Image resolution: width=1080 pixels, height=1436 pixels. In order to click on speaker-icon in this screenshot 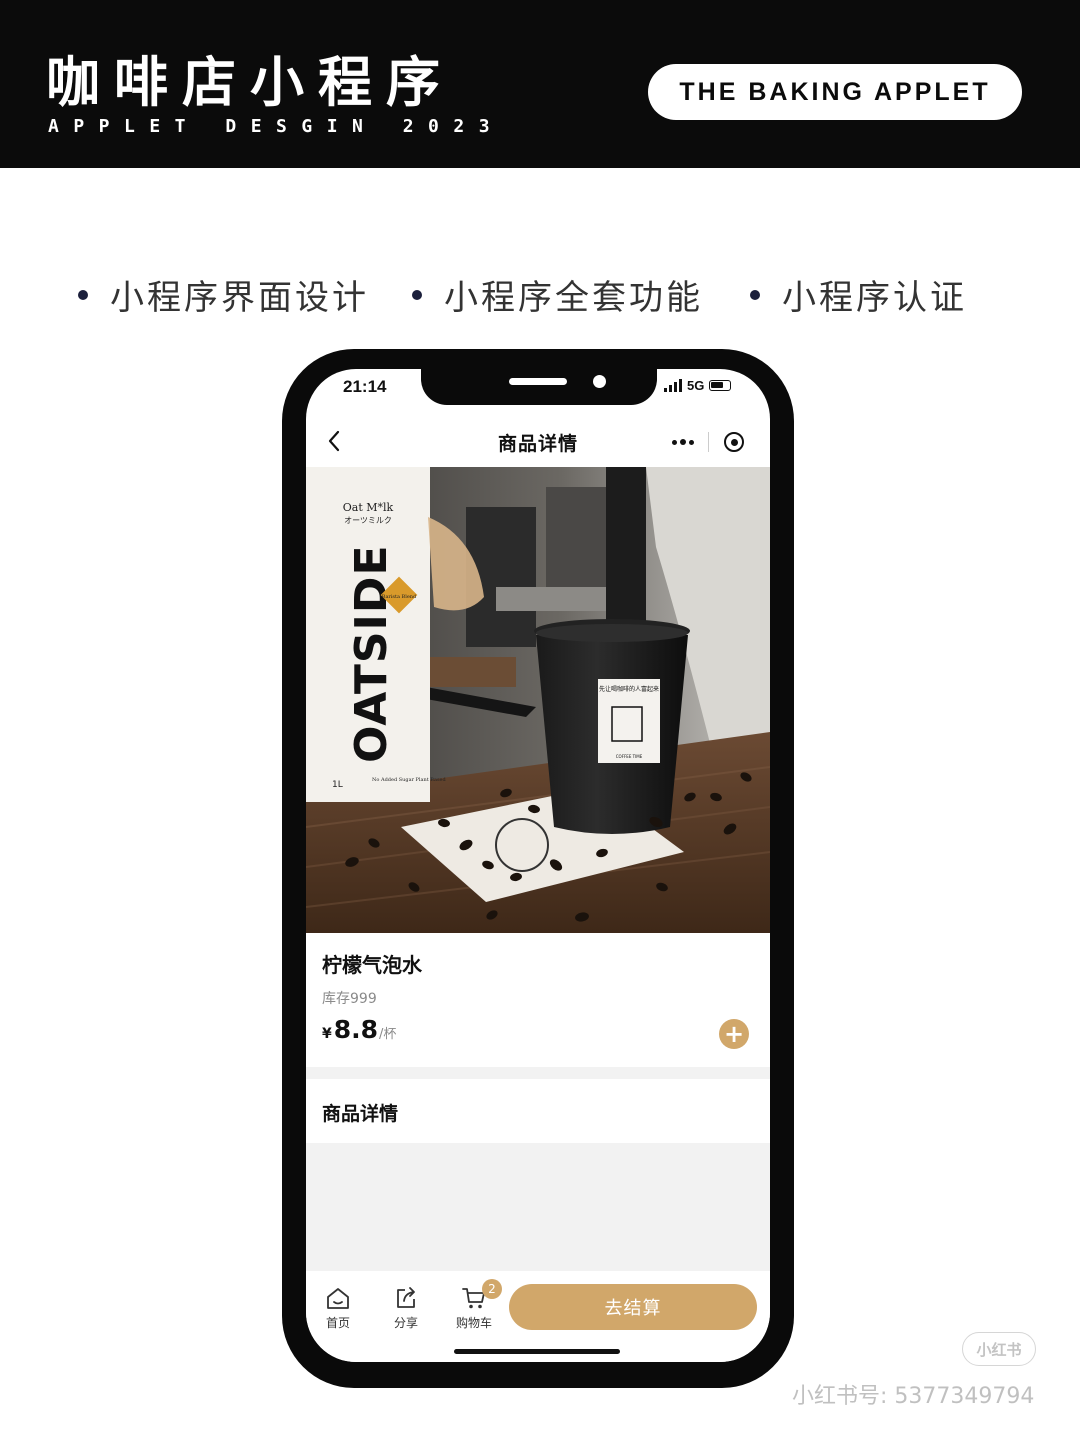, I will do `click(538, 381)`.